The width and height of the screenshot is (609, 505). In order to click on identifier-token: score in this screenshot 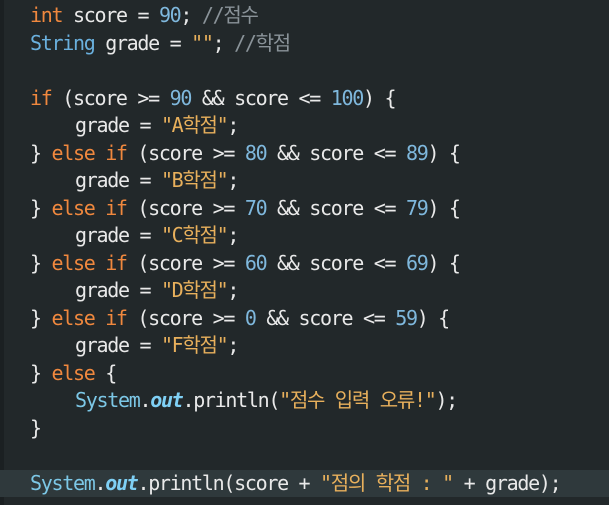, I will do `click(100, 15)`.